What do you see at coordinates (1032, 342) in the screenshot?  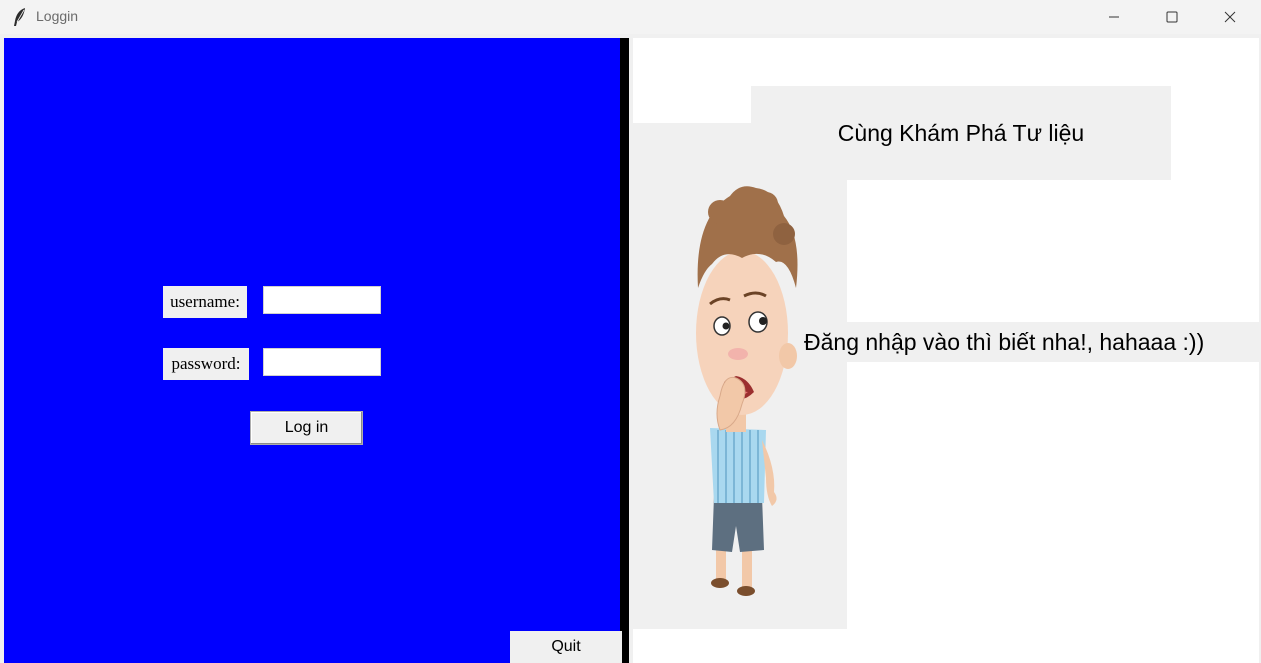 I see `welcome-message: Đăng nhập vào thì biết nha!, hahaaa :))` at bounding box center [1032, 342].